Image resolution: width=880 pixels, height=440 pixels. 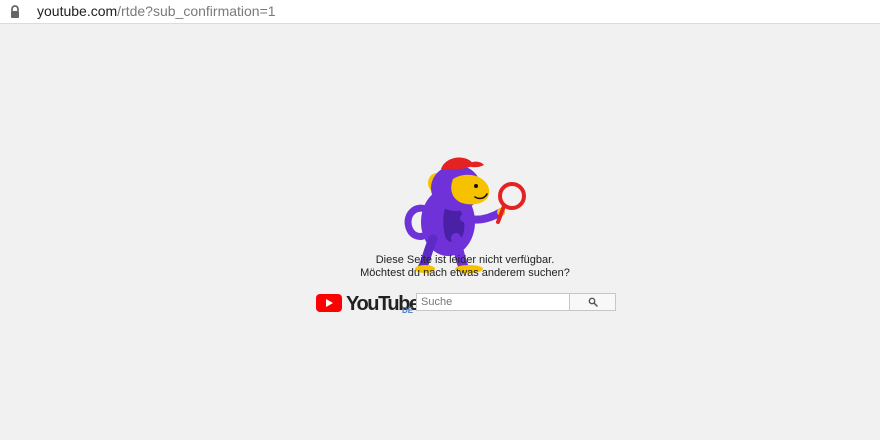 I want to click on youtube-logo: YouTube DE, so click(x=368, y=304).